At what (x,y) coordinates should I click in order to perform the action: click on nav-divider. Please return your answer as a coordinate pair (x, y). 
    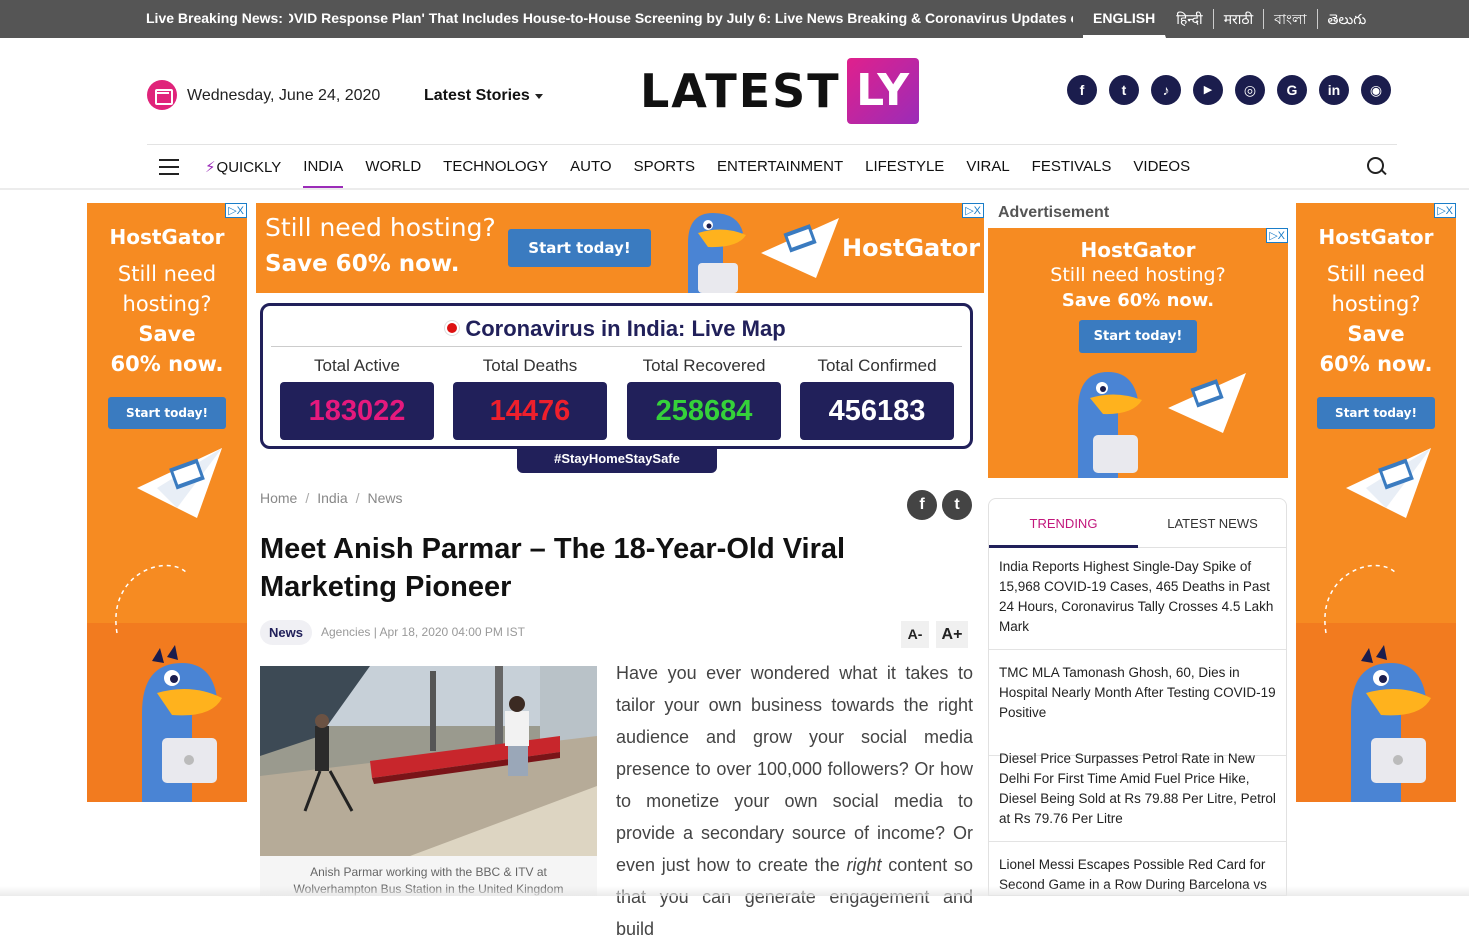
    Looking at the image, I should click on (734, 189).